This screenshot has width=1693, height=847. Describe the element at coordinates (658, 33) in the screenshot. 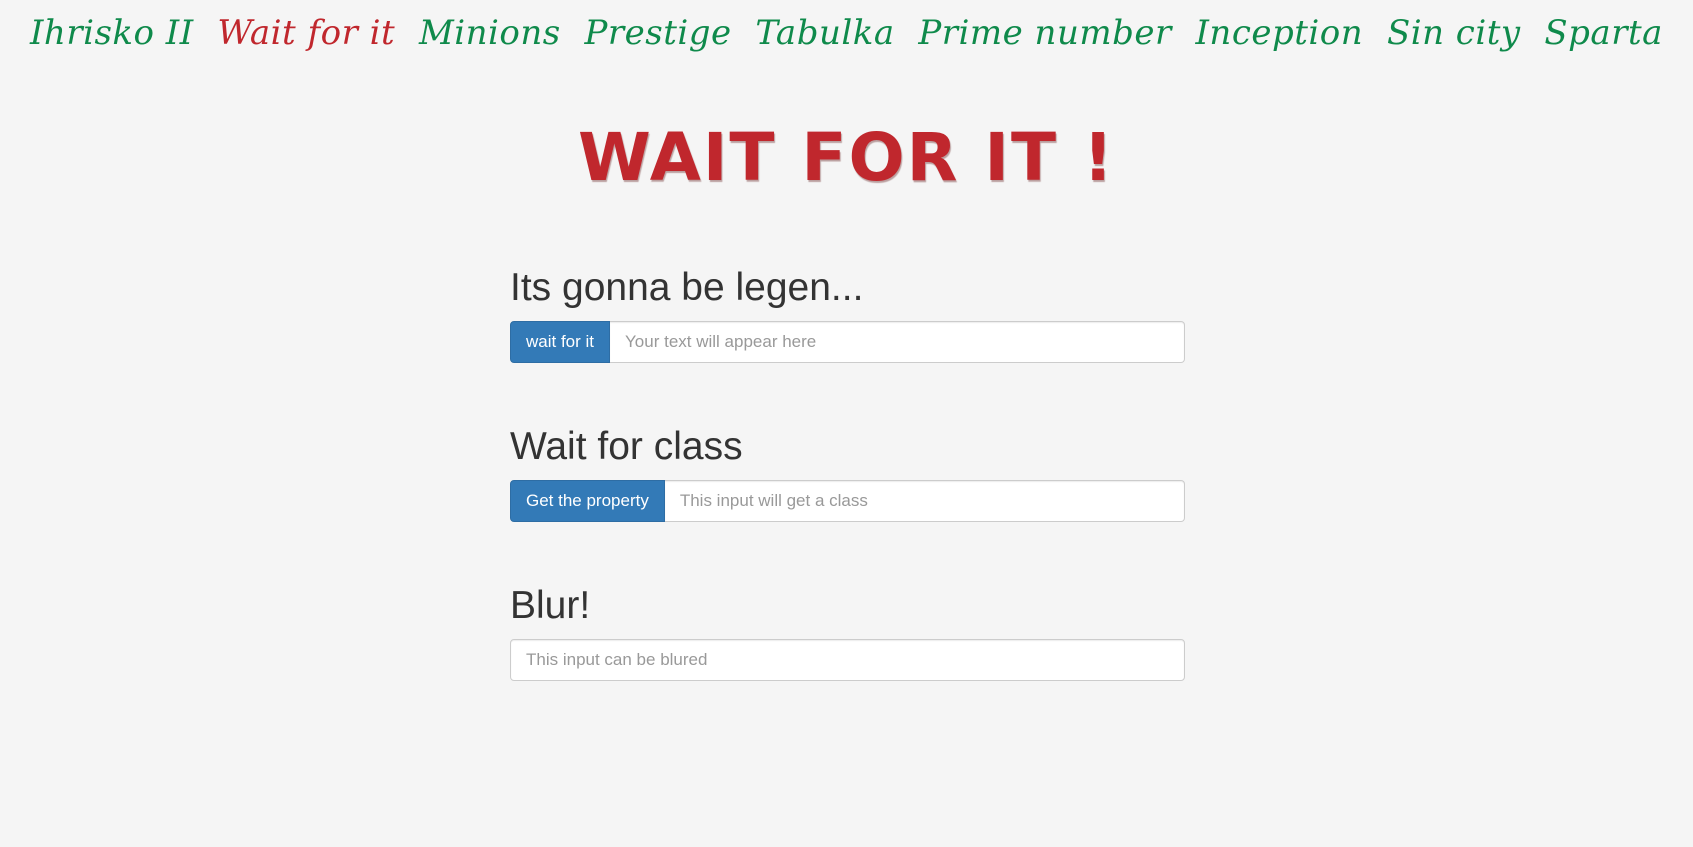

I see `nav-item-prestige: Prestige` at that location.